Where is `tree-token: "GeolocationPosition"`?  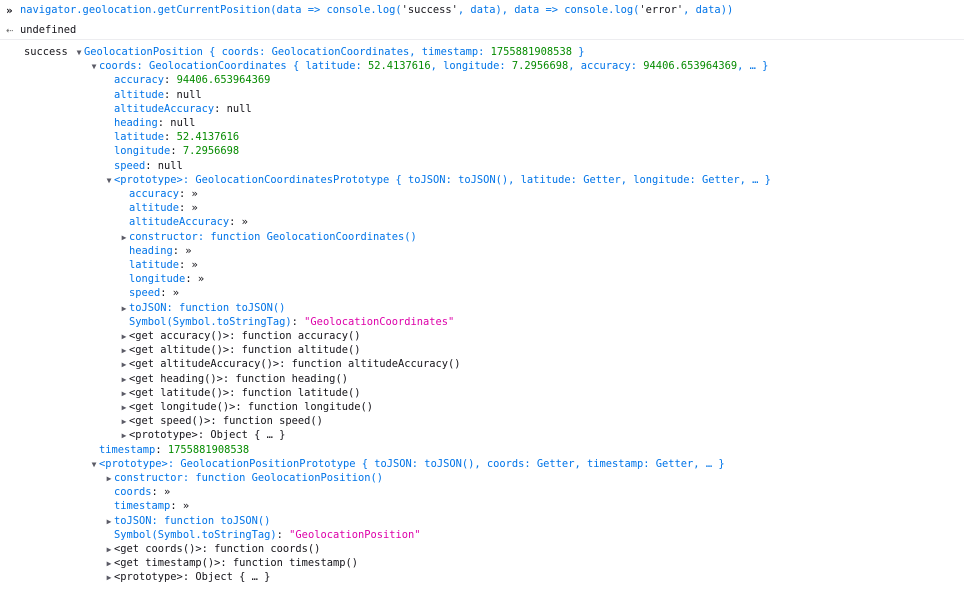
tree-token: "GeolocationPosition" is located at coordinates (355, 534).